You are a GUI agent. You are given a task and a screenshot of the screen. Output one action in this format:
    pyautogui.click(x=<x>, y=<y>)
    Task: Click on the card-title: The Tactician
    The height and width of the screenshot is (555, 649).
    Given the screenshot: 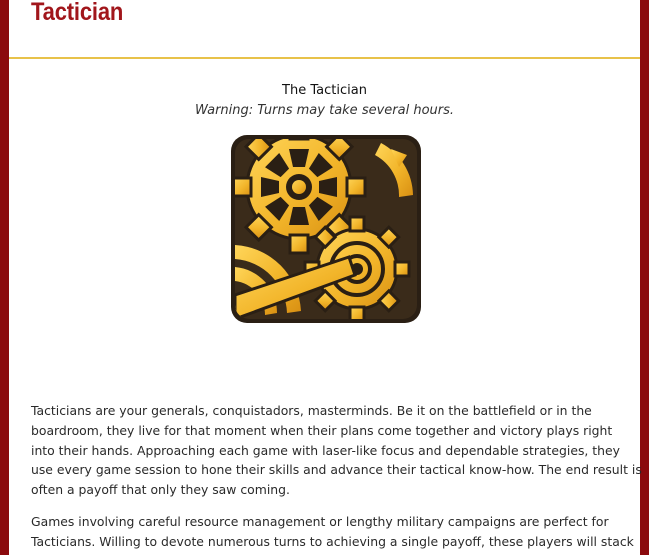 What is the action you would take?
    pyautogui.click(x=324, y=90)
    